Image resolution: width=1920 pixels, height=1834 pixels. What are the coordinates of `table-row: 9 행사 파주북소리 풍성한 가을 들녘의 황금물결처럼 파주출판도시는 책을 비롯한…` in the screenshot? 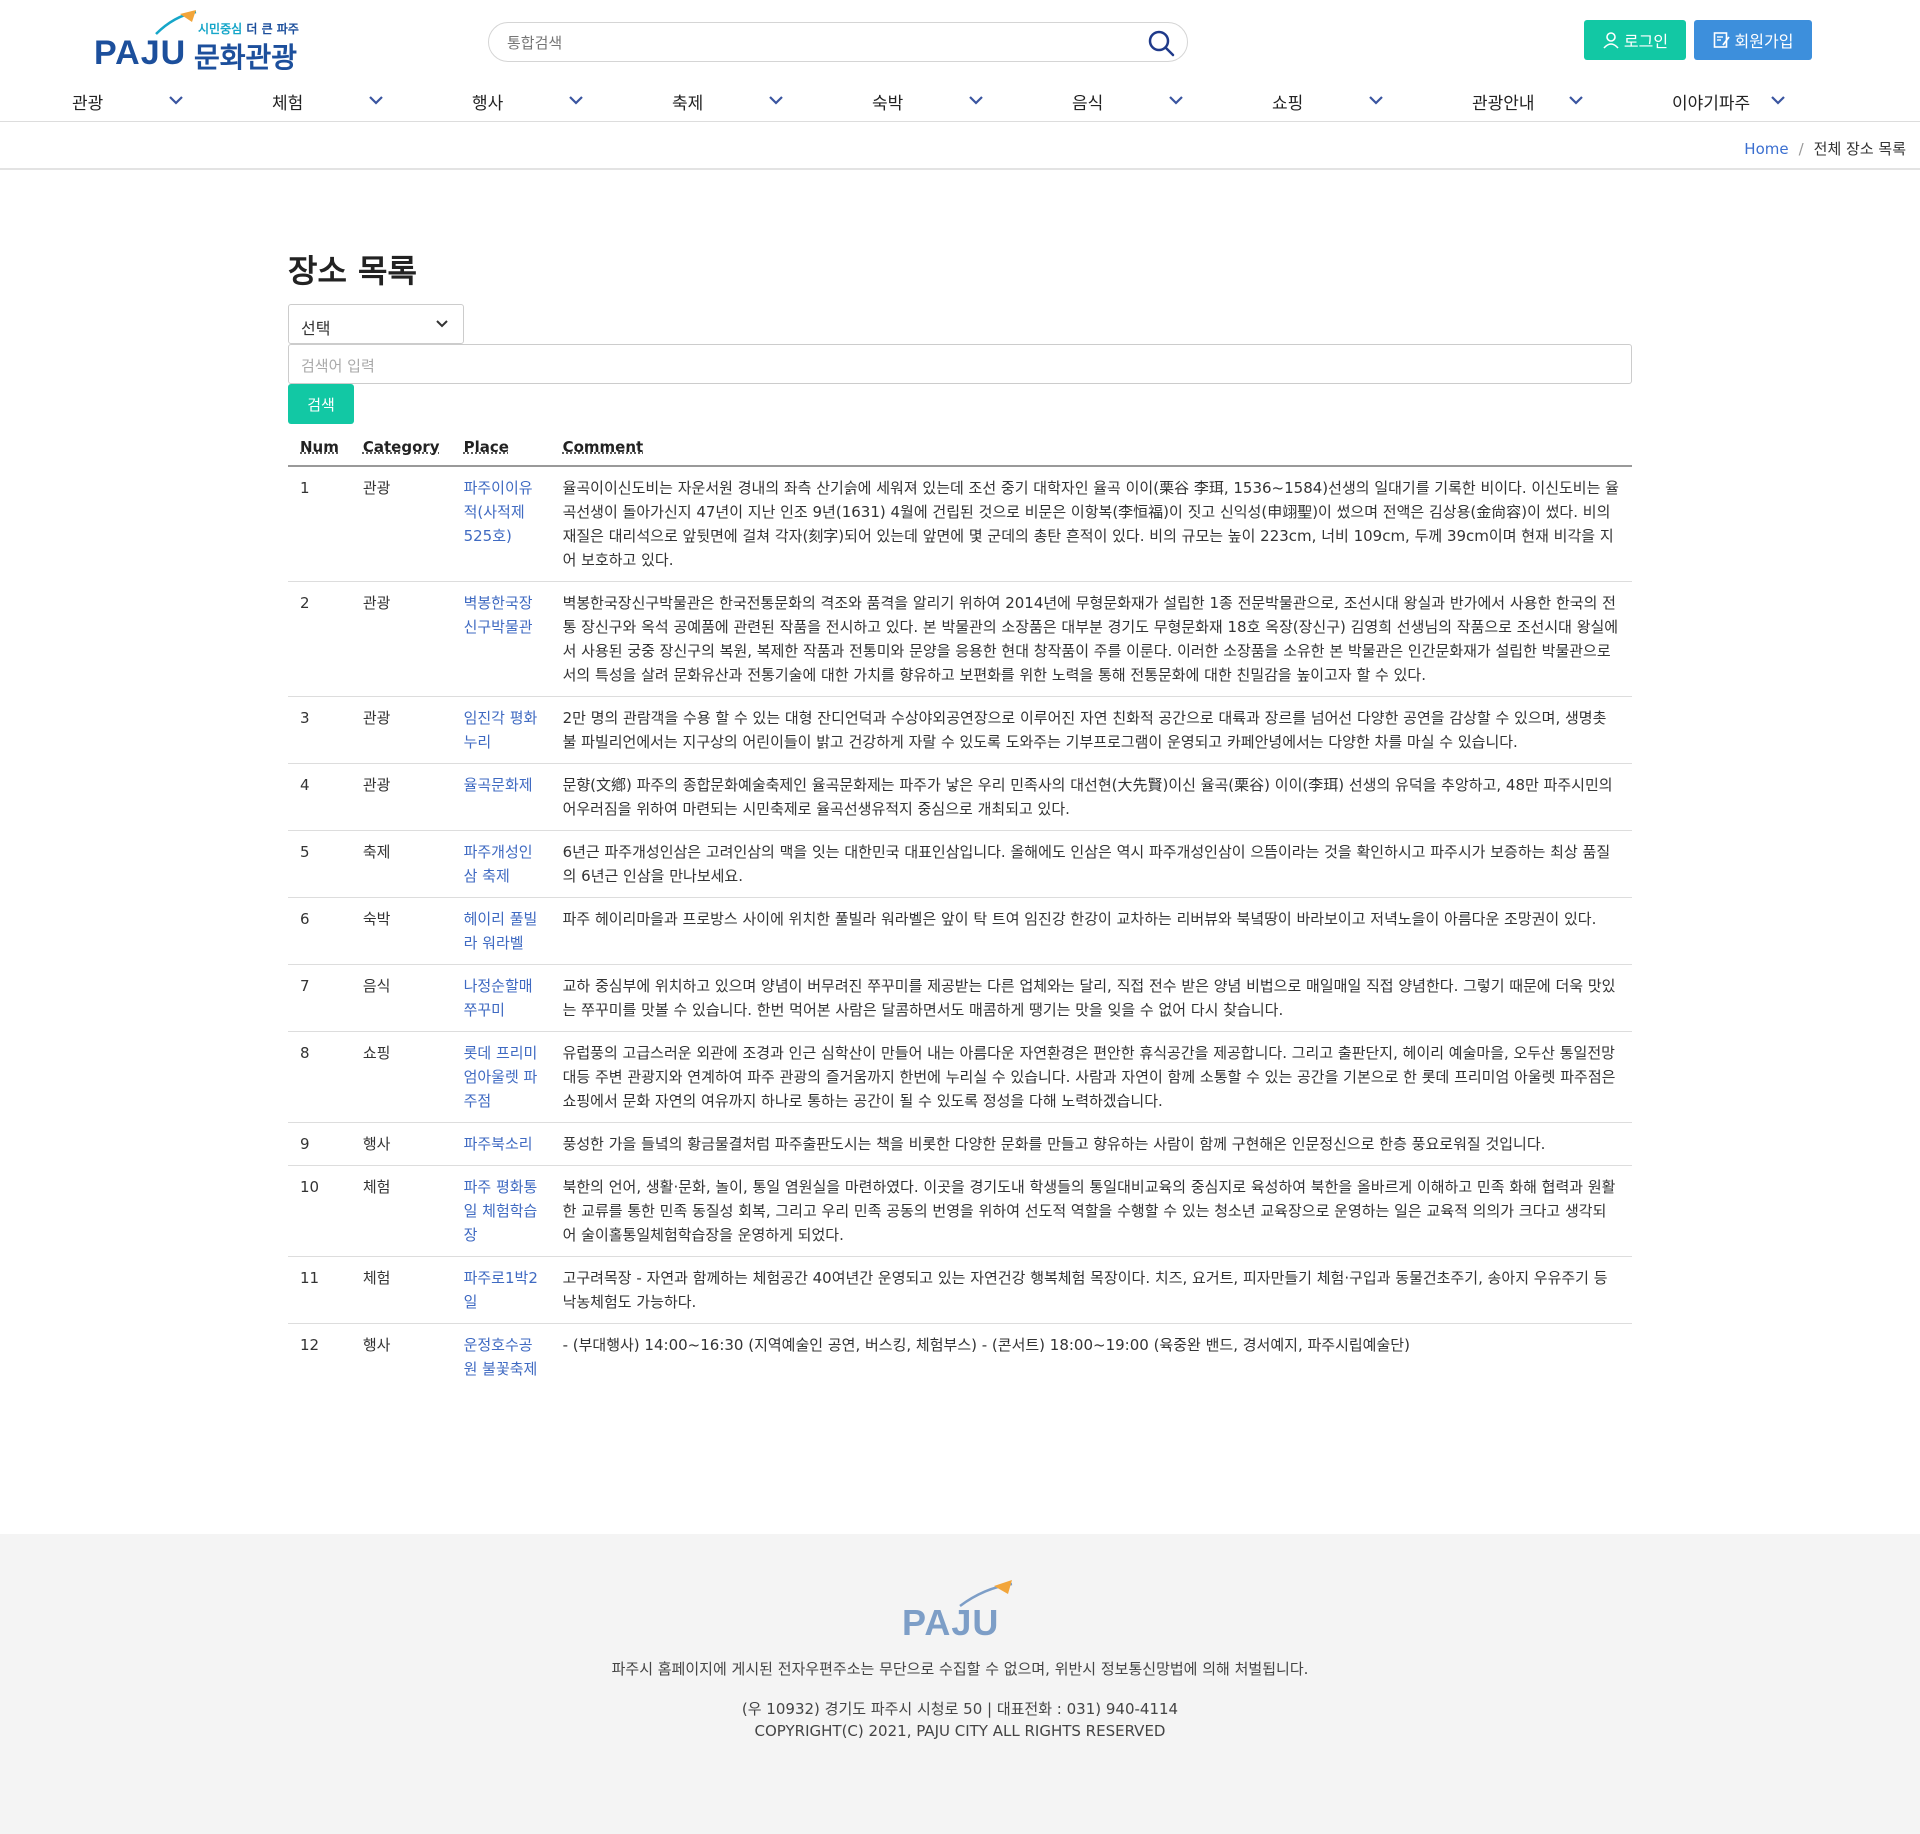 It's located at (960, 1144).